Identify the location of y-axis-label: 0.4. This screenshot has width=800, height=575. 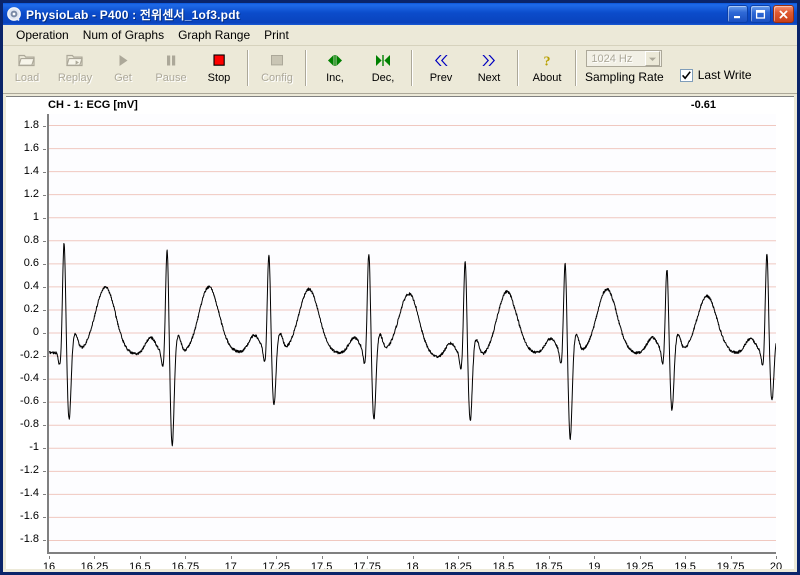
(31, 285).